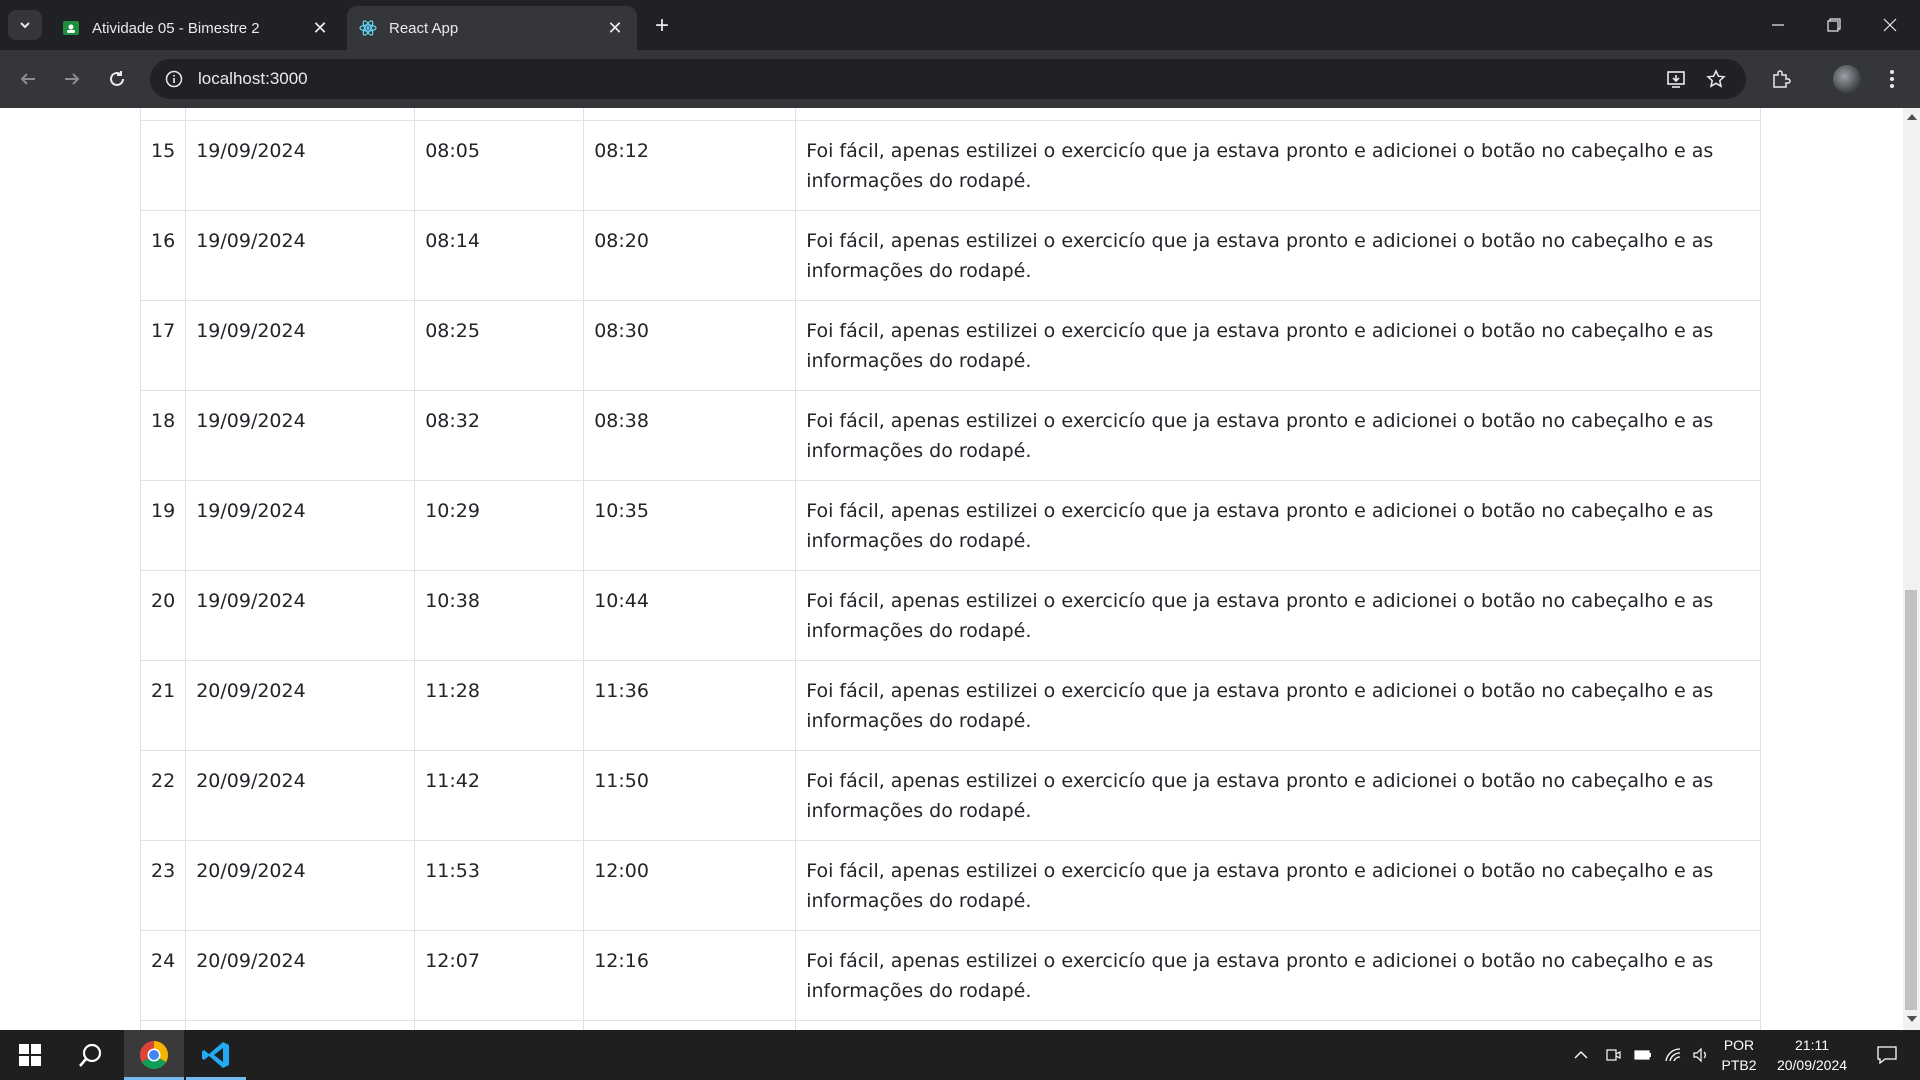 This screenshot has height=1080, width=1920. Describe the element at coordinates (300, 114) in the screenshot. I see `row-date` at that location.